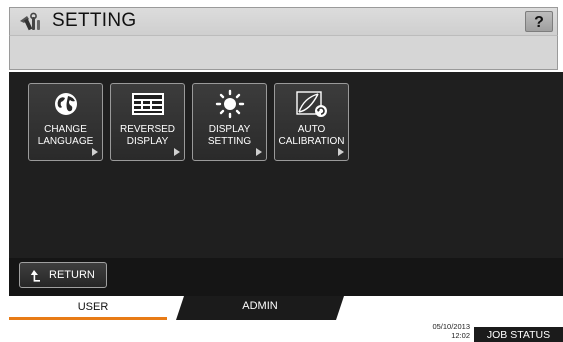 The height and width of the screenshot is (342, 563). Describe the element at coordinates (229, 135) in the screenshot. I see `tile-label: DISPLAY SETTING` at that location.